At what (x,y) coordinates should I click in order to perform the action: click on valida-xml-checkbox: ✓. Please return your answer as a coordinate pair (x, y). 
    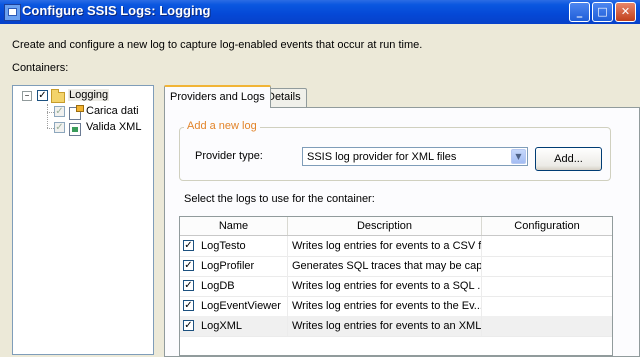
    Looking at the image, I should click on (59, 127).